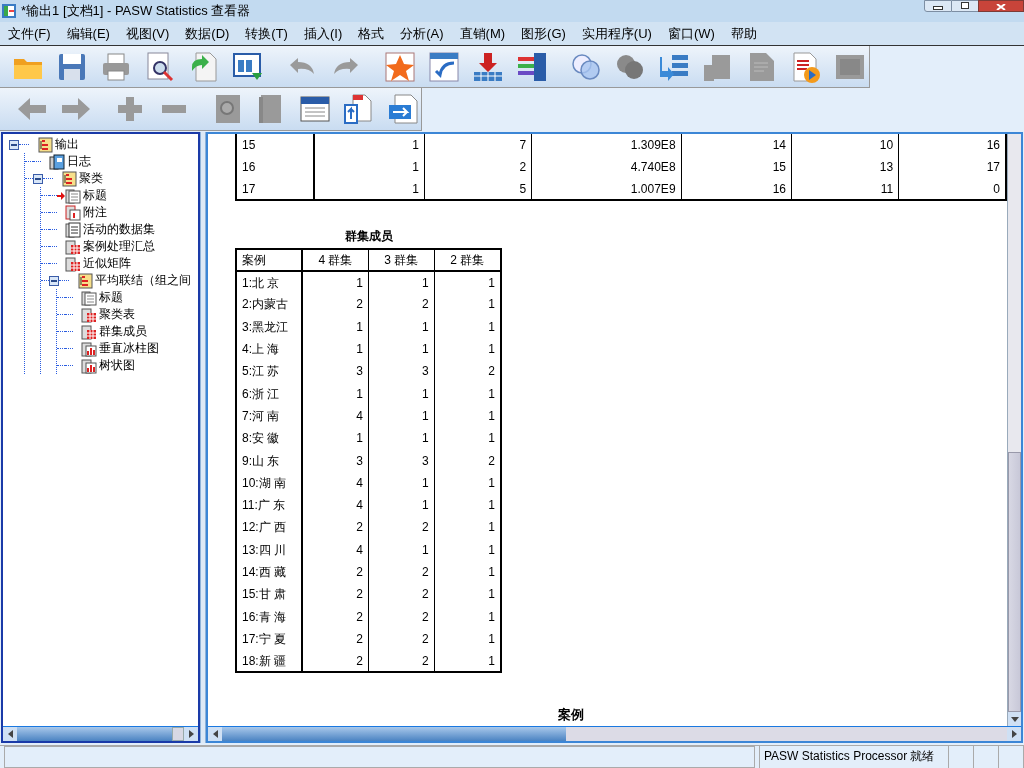 Image resolution: width=1024 pixels, height=768 pixels. I want to click on table-cell: 18:新 疆, so click(269, 661).